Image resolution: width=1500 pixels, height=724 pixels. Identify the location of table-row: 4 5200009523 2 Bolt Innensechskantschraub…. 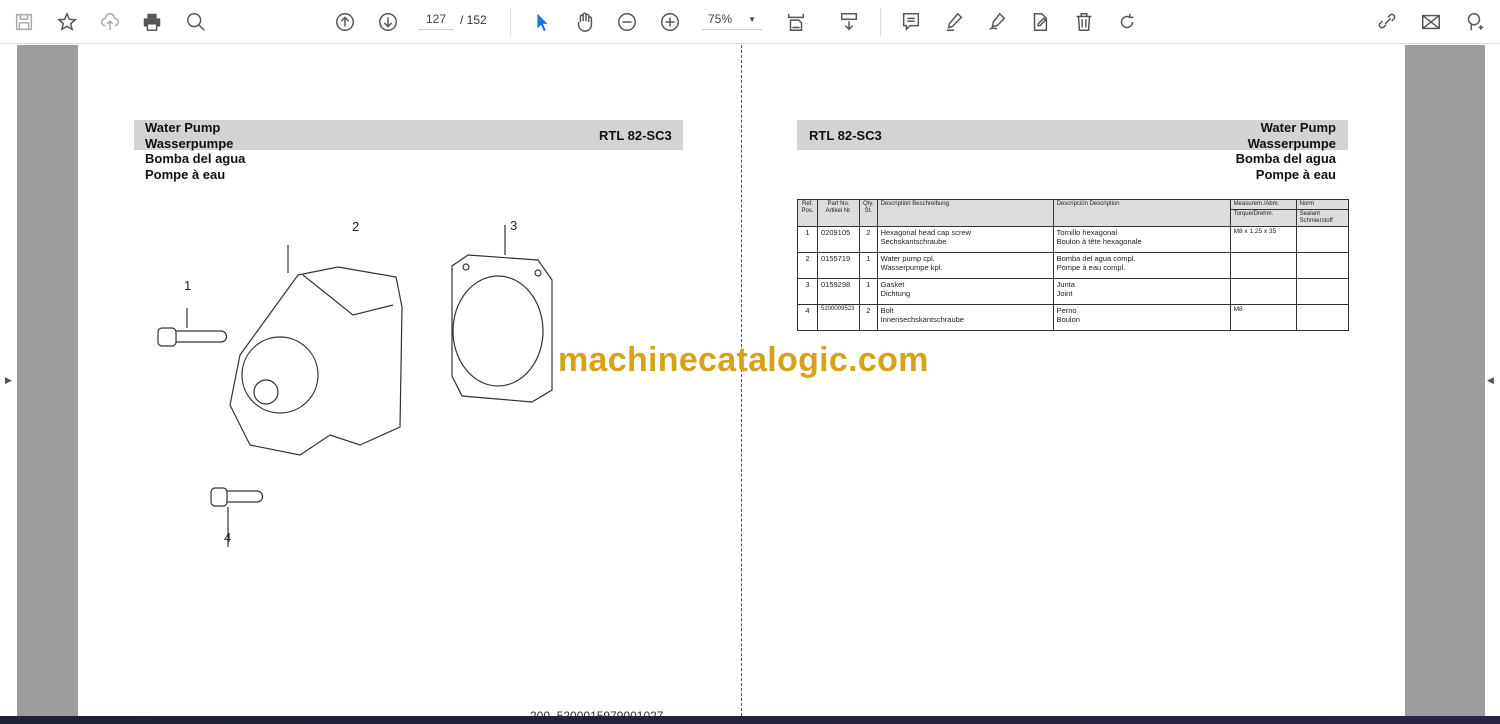
(1073, 317).